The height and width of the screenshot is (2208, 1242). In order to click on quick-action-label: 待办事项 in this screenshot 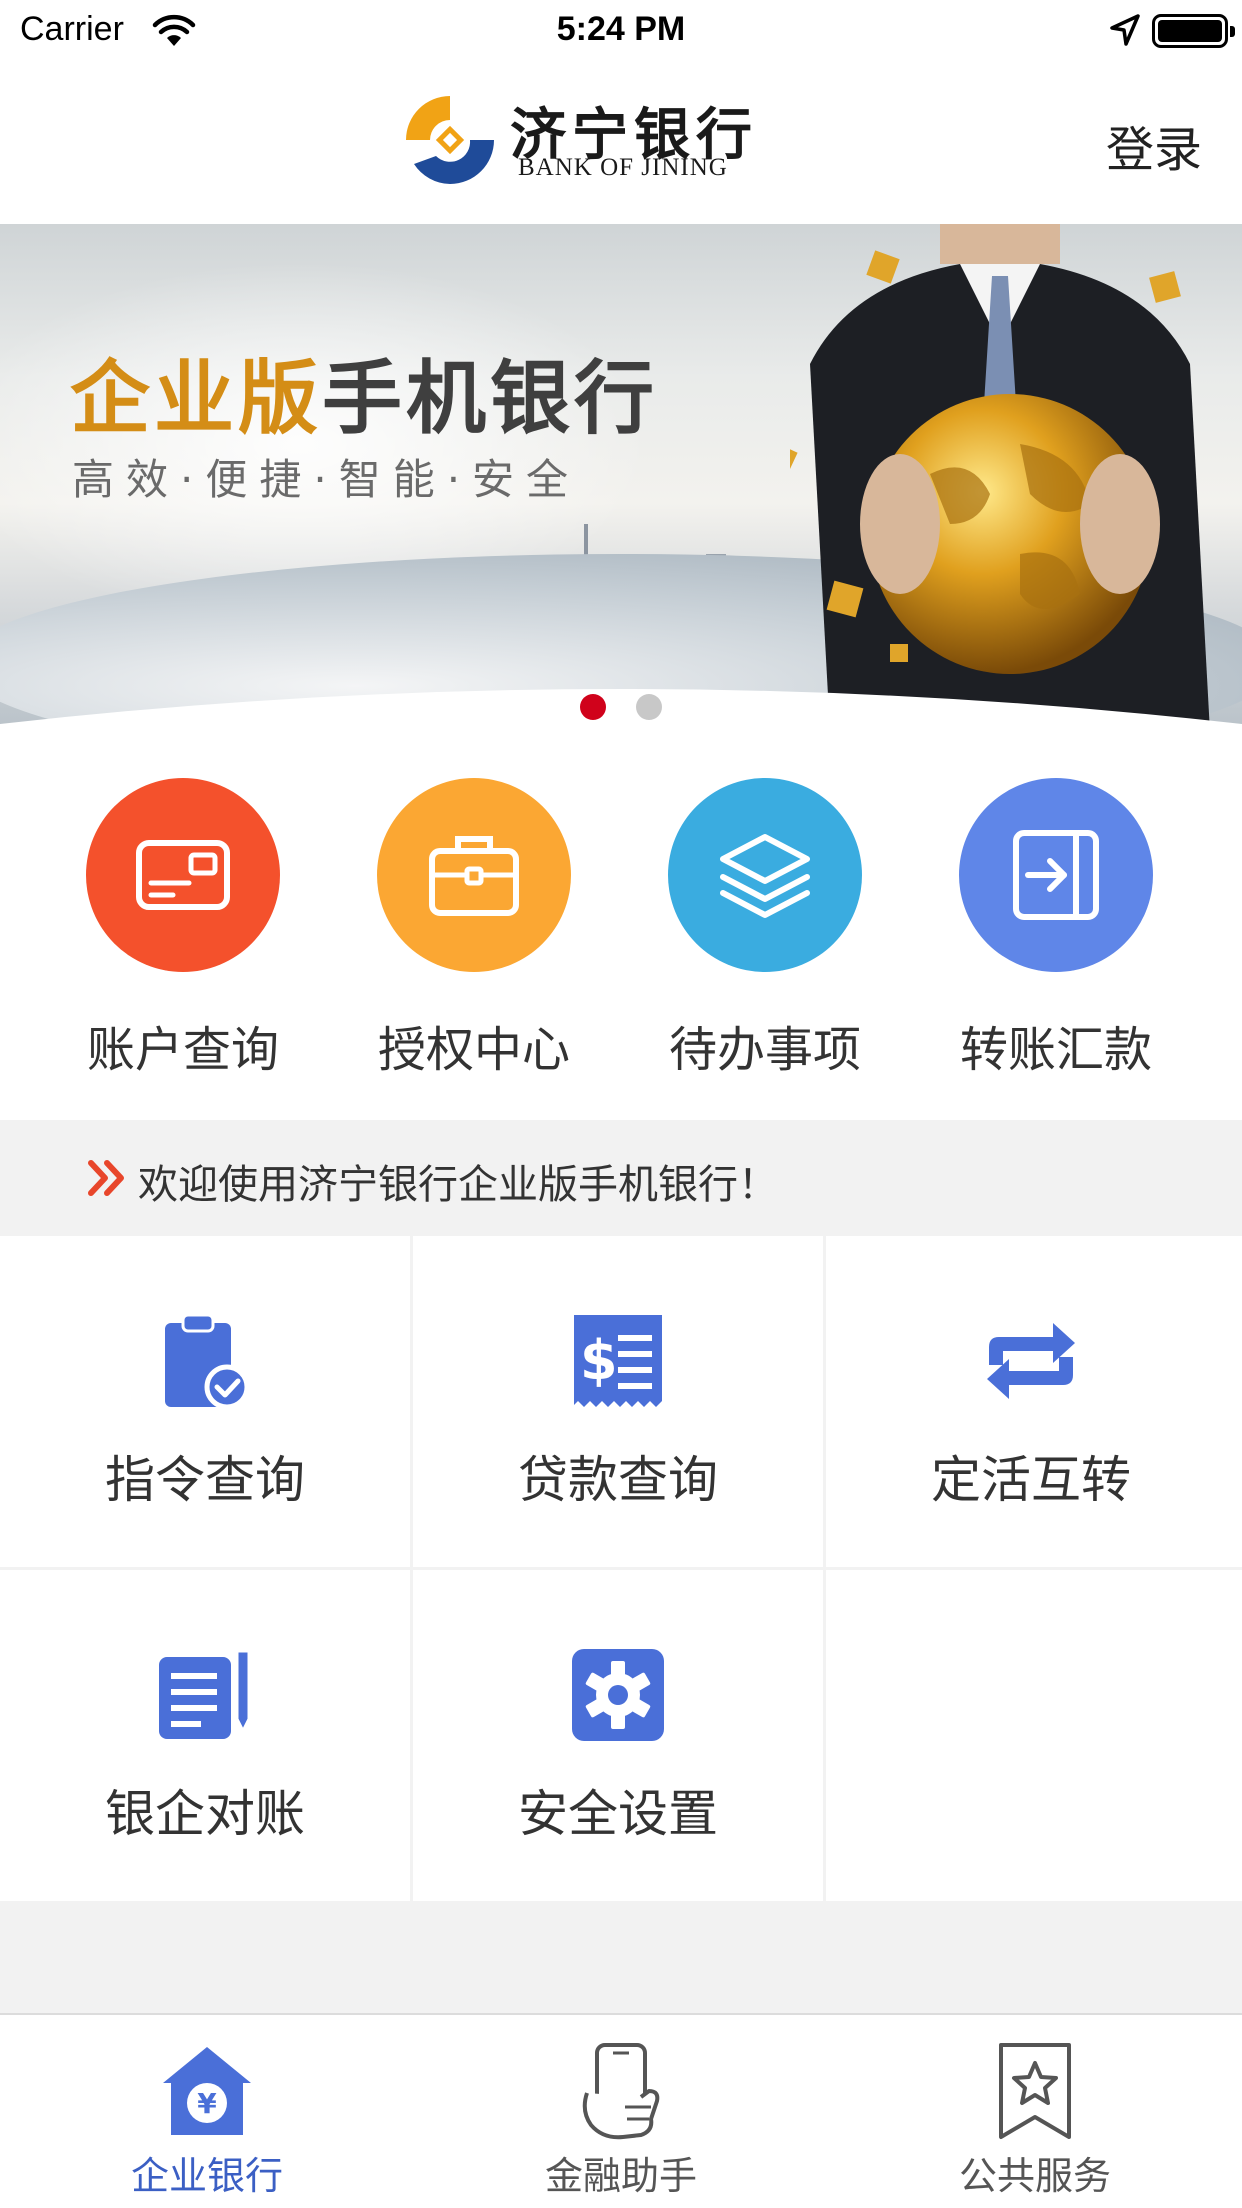, I will do `click(764, 1050)`.